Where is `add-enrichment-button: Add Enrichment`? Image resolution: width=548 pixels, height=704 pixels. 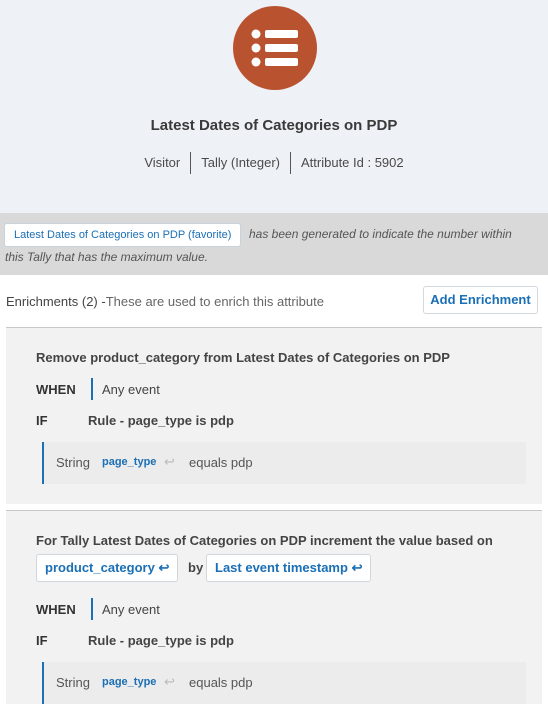 add-enrichment-button: Add Enrichment is located at coordinates (480, 300).